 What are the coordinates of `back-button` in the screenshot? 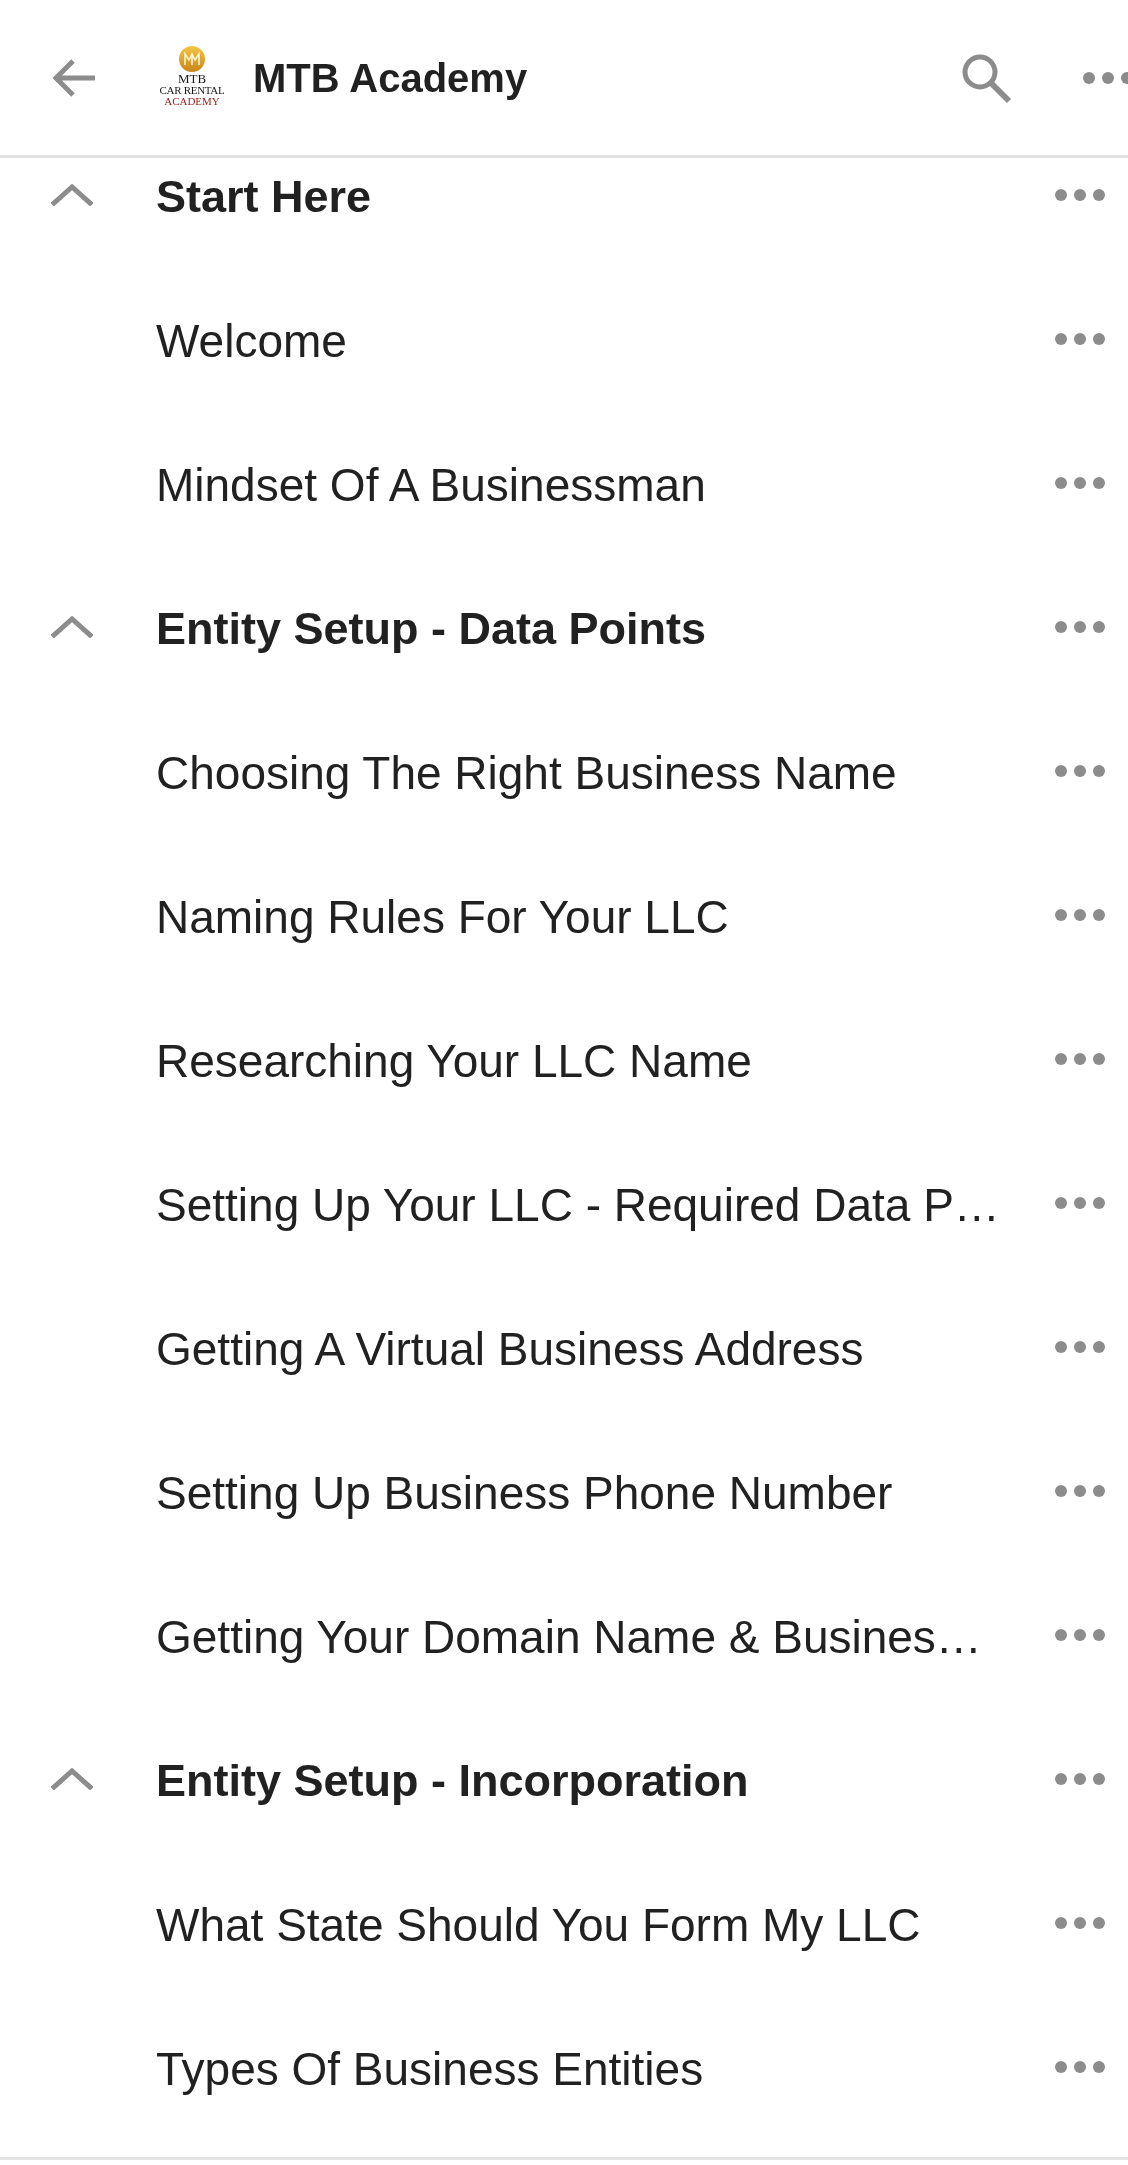 It's located at (74, 77).